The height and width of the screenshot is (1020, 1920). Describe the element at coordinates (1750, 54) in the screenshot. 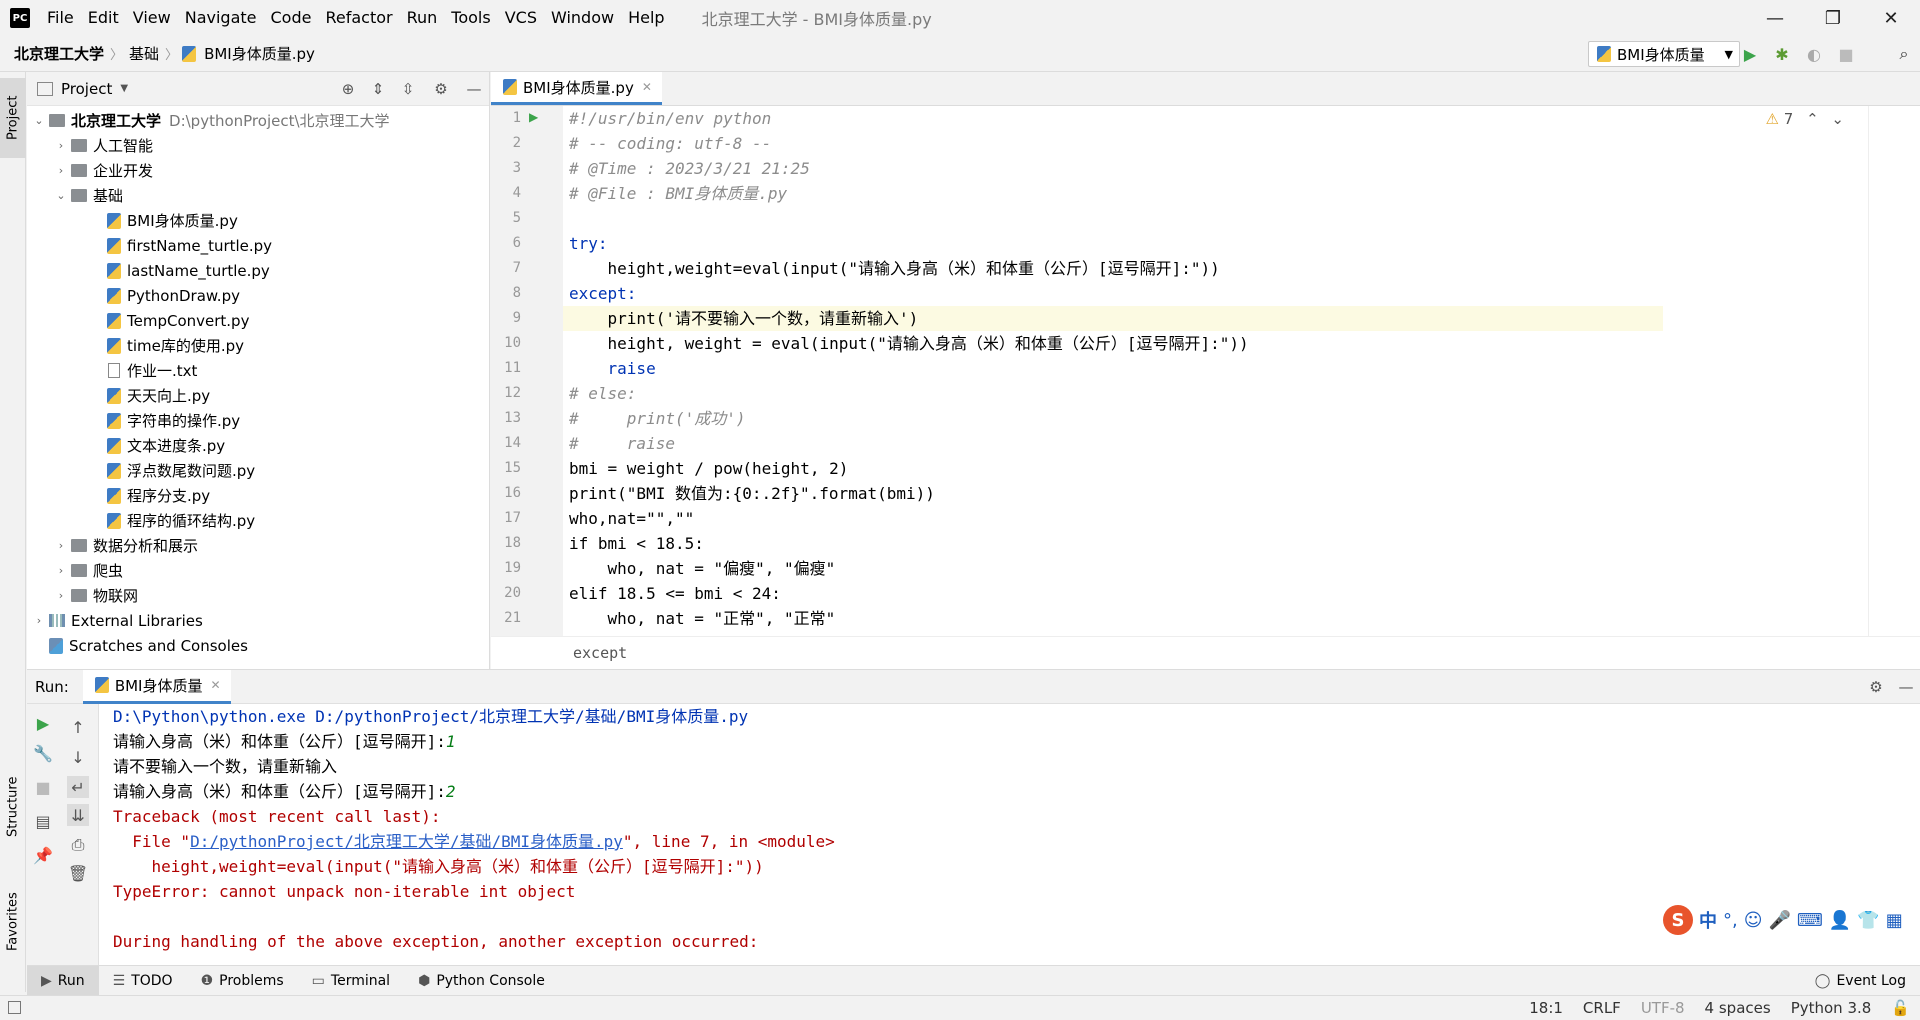

I see `run-icon: ▶` at that location.